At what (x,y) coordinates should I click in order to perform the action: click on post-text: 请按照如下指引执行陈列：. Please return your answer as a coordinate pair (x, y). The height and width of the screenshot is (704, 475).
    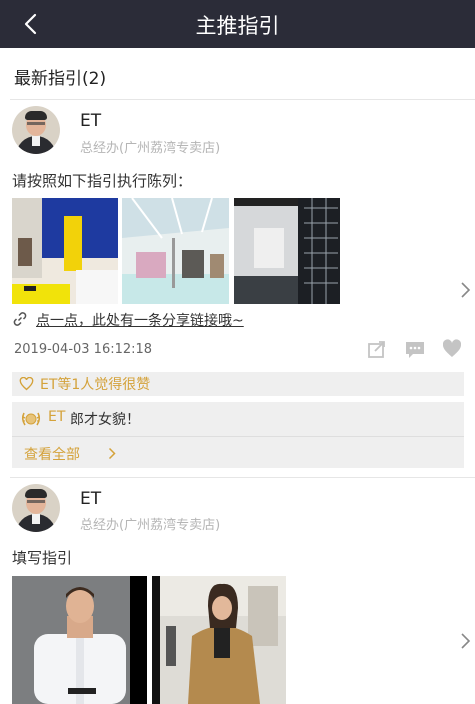
    Looking at the image, I should click on (102, 181).